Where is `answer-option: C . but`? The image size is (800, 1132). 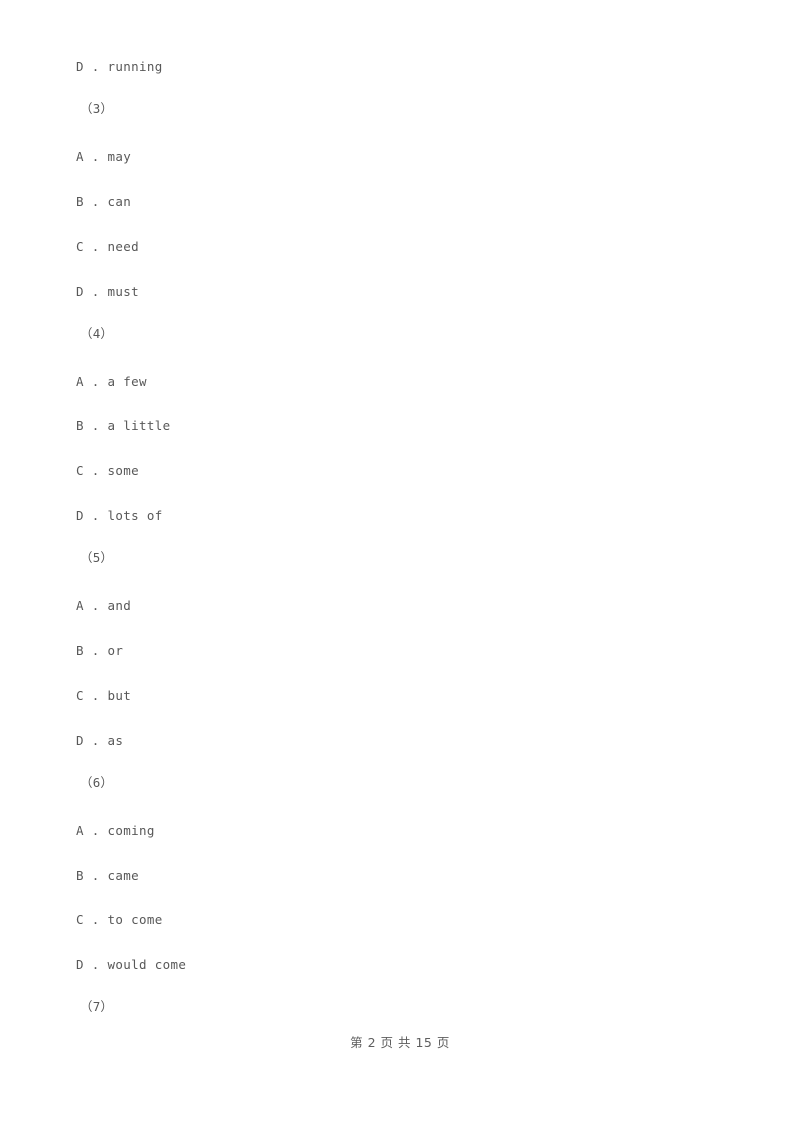
answer-option: C . but is located at coordinates (104, 695).